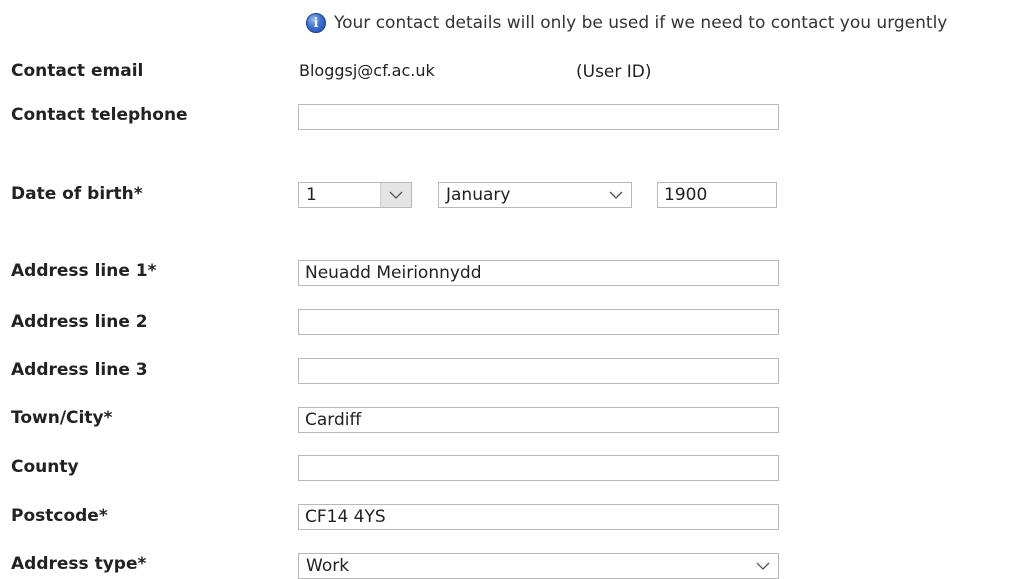 The height and width of the screenshot is (579, 1020). Describe the element at coordinates (311, 195) in the screenshot. I see `birth-day-value: 1` at that location.